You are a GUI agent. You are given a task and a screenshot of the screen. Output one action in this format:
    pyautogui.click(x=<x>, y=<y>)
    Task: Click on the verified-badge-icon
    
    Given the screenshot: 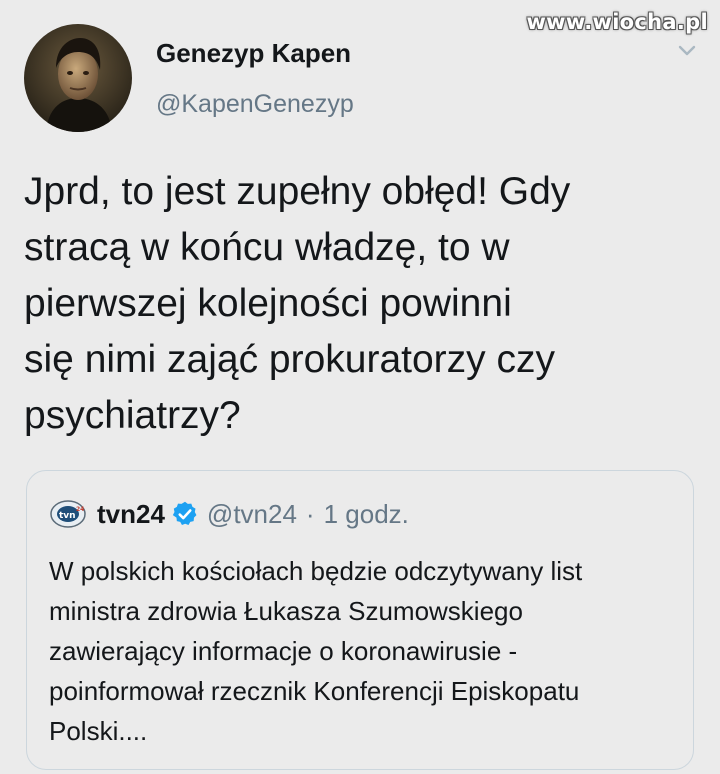 What is the action you would take?
    pyautogui.click(x=184, y=513)
    